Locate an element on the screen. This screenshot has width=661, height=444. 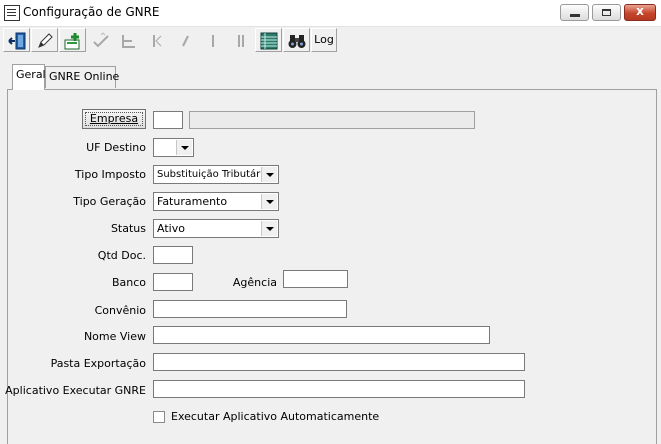
new-button is located at coordinates (72, 40).